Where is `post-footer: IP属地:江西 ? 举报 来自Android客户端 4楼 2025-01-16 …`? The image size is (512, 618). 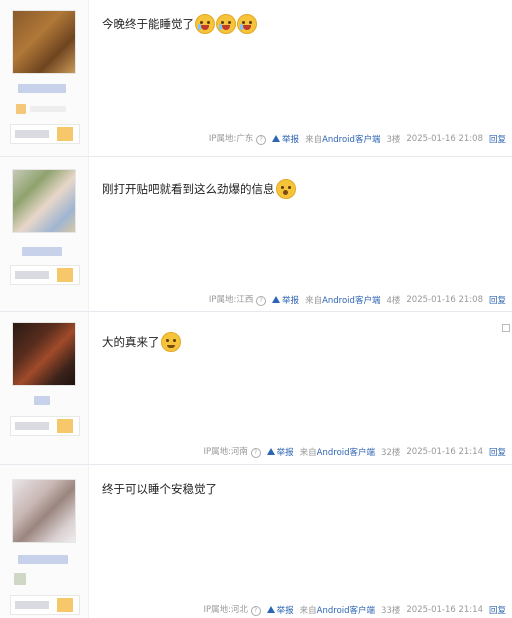
post-footer: IP属地:江西 ? 举报 来自Android客户端 4楼 2025-01-16 … is located at coordinates (357, 299).